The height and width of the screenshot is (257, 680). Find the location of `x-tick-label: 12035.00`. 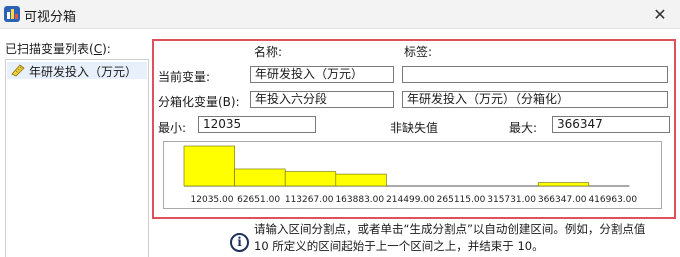

x-tick-label: 12035.00 is located at coordinates (212, 200).